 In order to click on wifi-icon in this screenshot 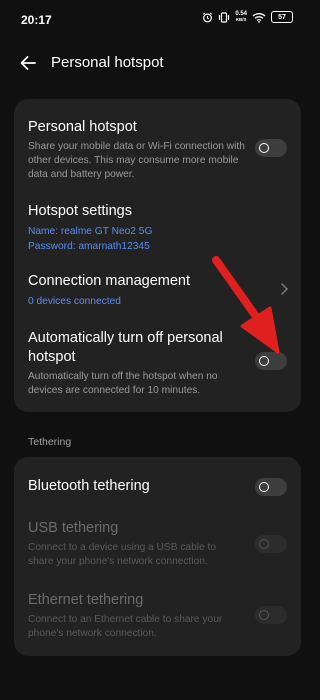, I will do `click(259, 17)`.